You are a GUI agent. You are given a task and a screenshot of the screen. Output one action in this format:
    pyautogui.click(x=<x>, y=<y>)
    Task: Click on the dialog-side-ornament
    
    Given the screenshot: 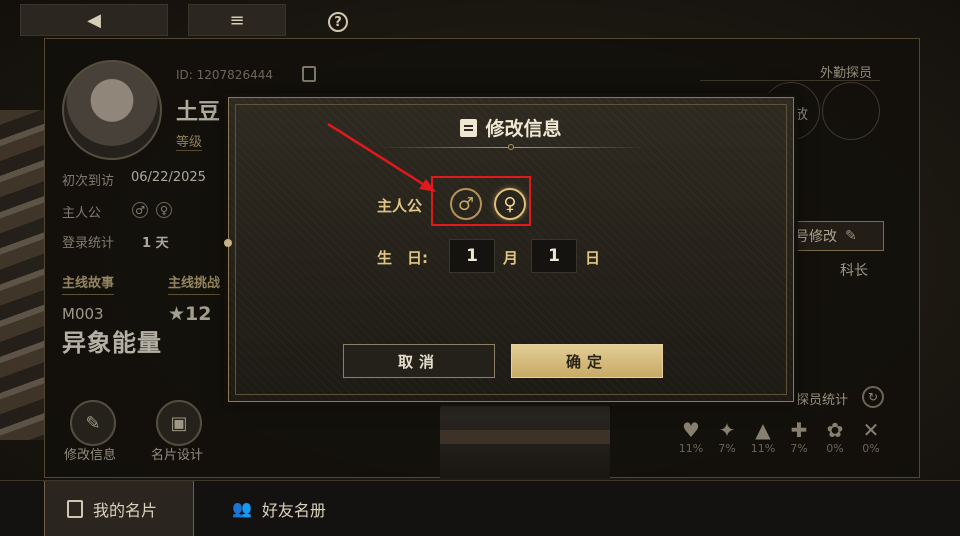 What is the action you would take?
    pyautogui.click(x=228, y=243)
    